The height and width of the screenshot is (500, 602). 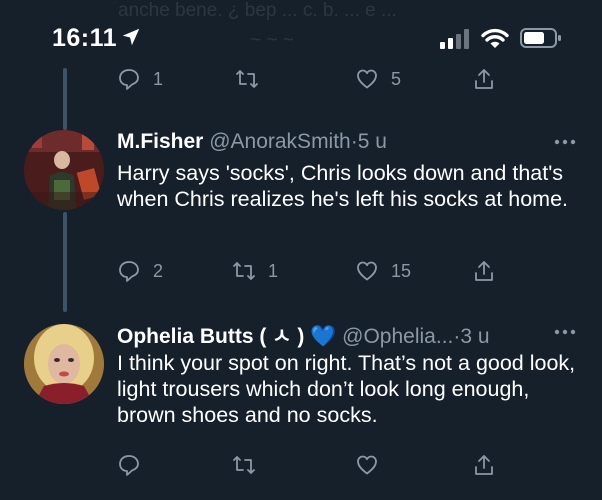 What do you see at coordinates (272, 40) in the screenshot?
I see `scrolled-text-fragment-2: ~ ~ ~` at bounding box center [272, 40].